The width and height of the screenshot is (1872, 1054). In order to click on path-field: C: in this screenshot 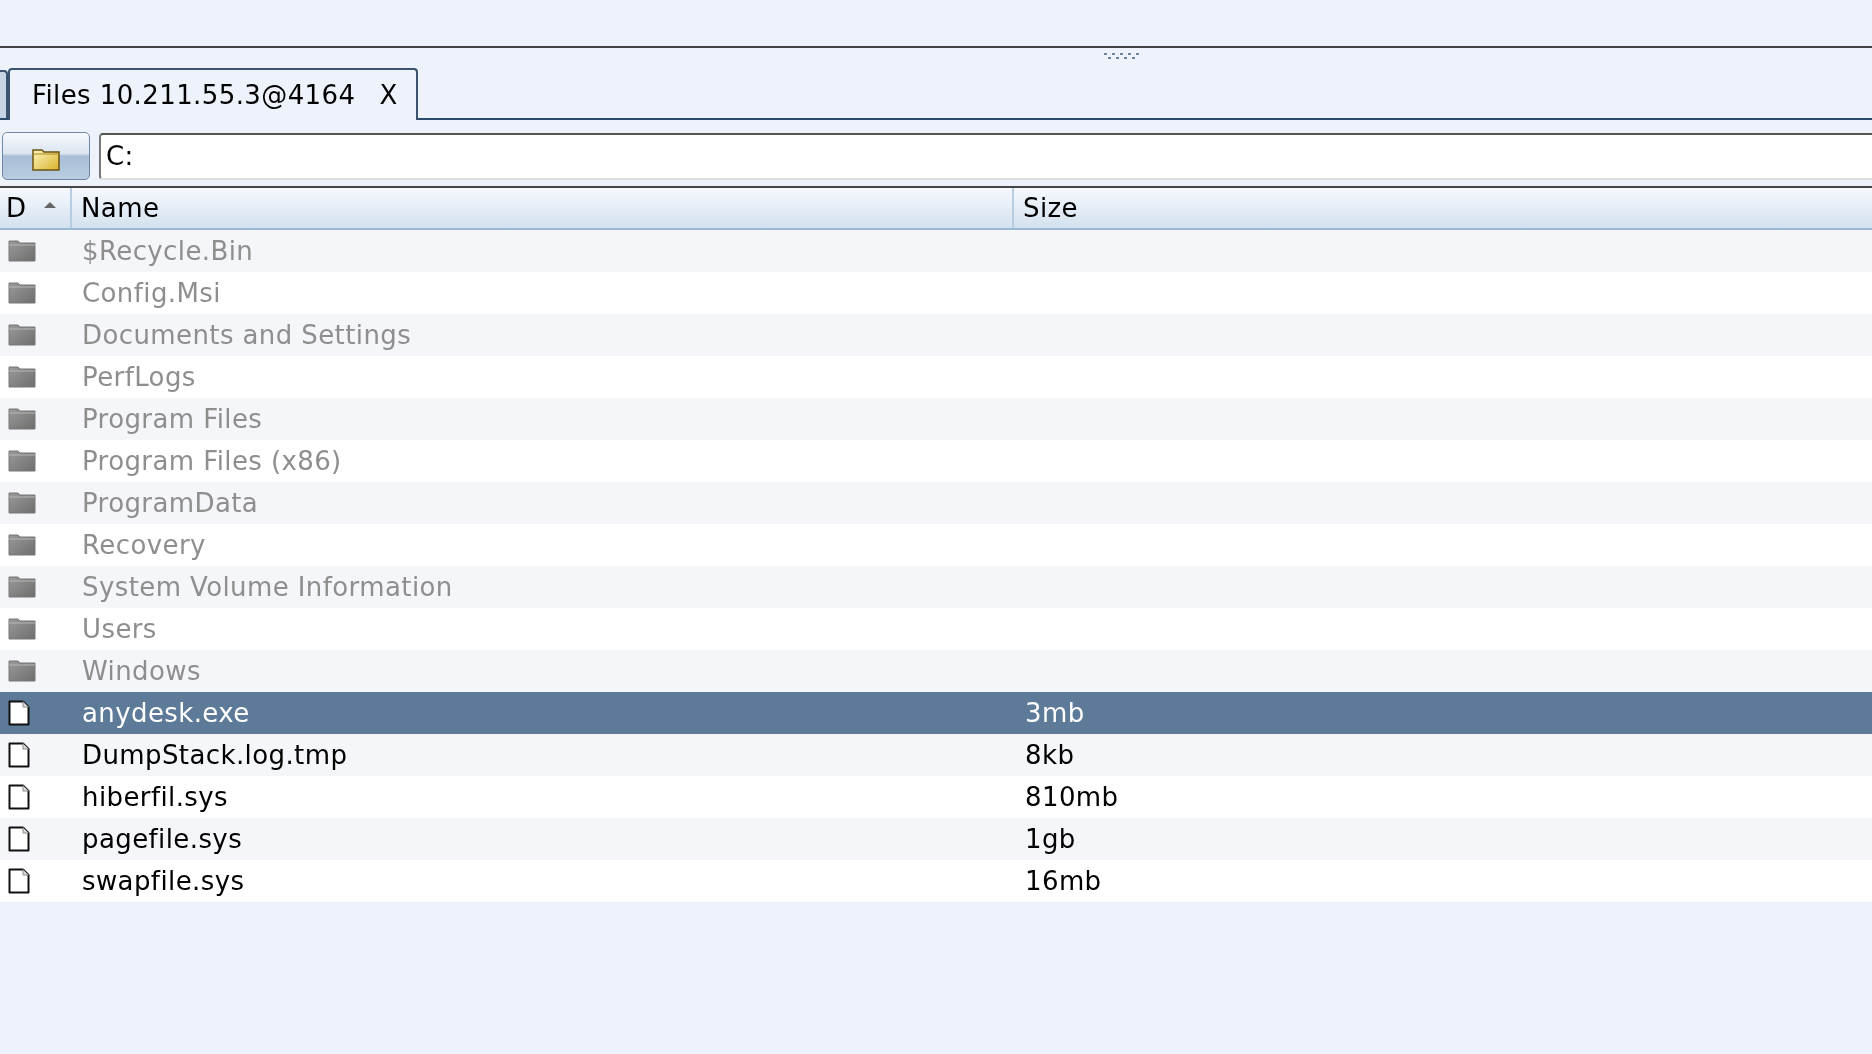, I will do `click(985, 156)`.